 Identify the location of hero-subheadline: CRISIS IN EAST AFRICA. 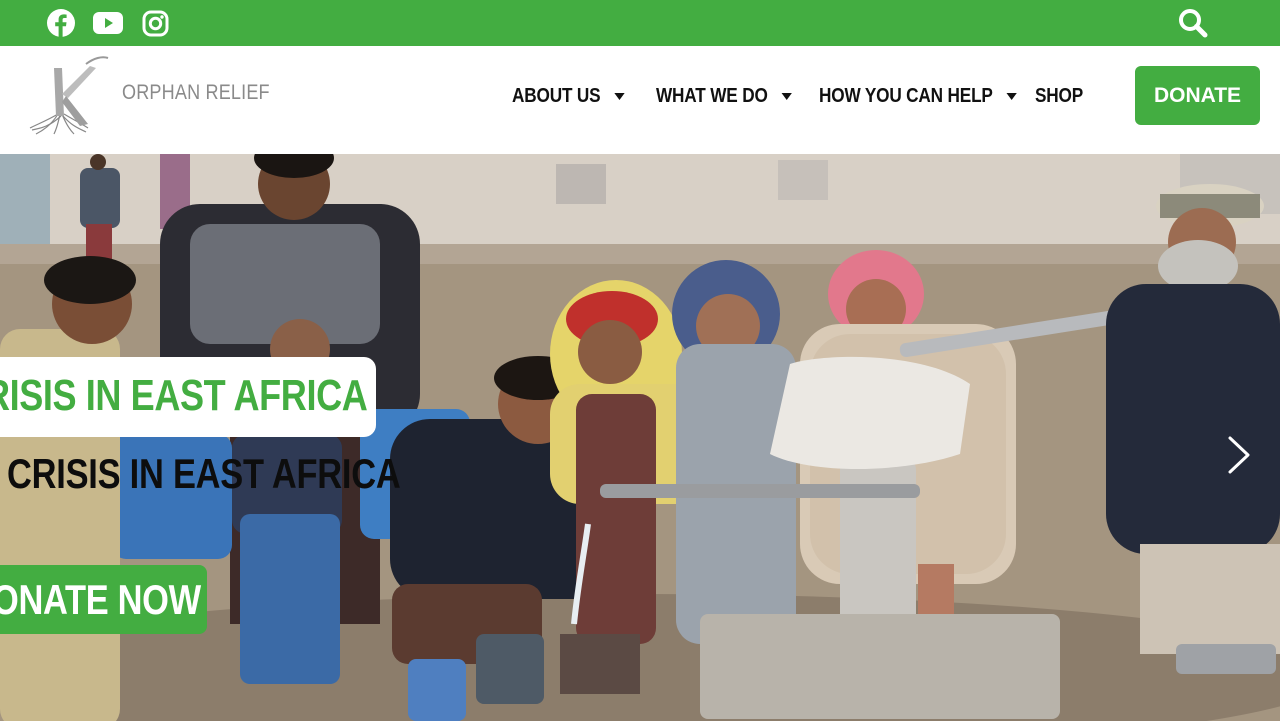
(204, 473).